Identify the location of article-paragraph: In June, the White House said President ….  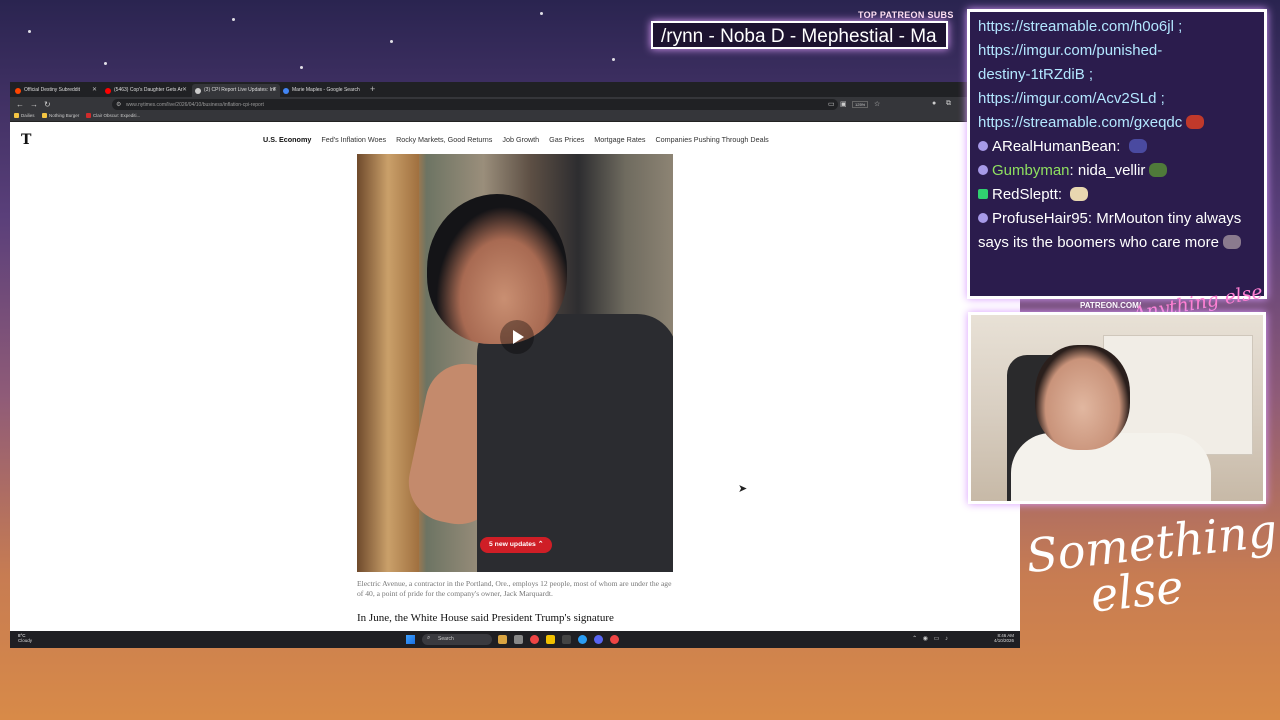
(485, 618).